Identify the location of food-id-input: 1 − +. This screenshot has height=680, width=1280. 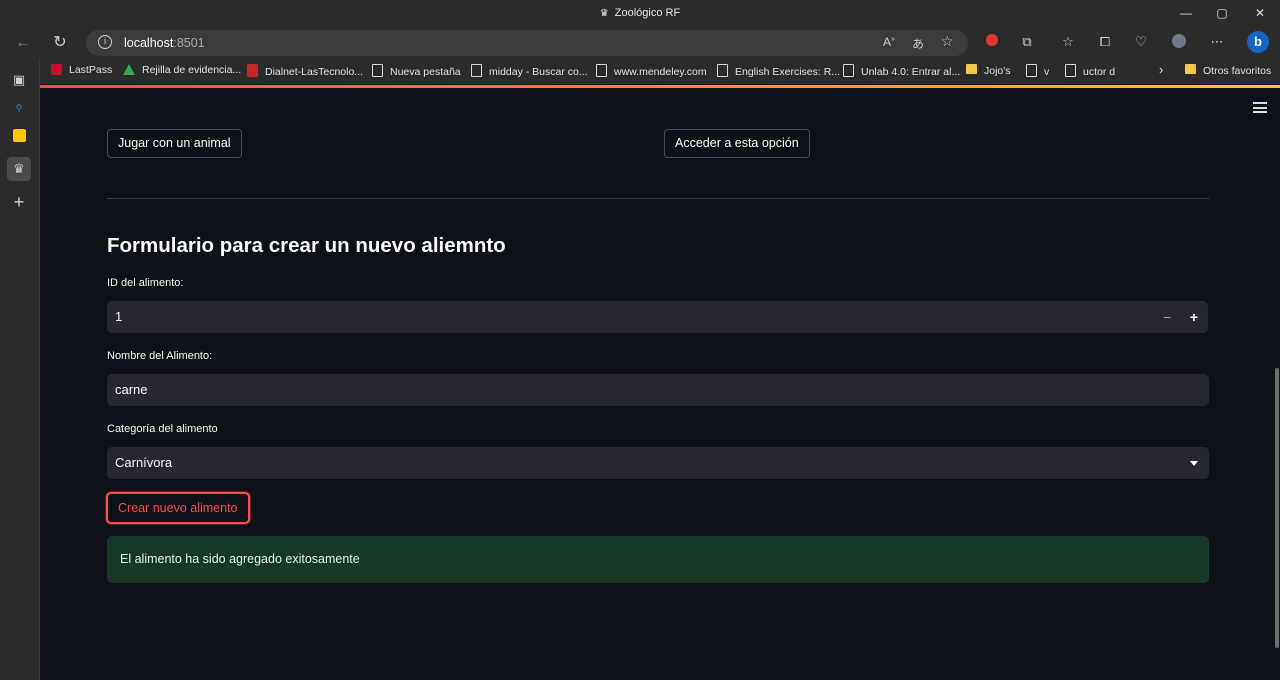
(657, 317).